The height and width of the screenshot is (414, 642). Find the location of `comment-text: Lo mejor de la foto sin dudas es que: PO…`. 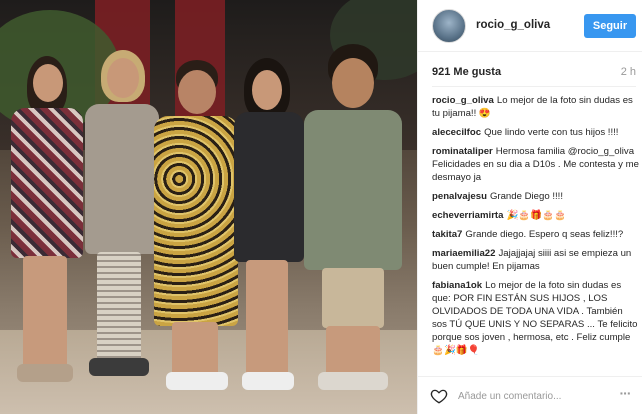

comment-text: Lo mejor de la foto sin dudas es que: PO… is located at coordinates (535, 318).